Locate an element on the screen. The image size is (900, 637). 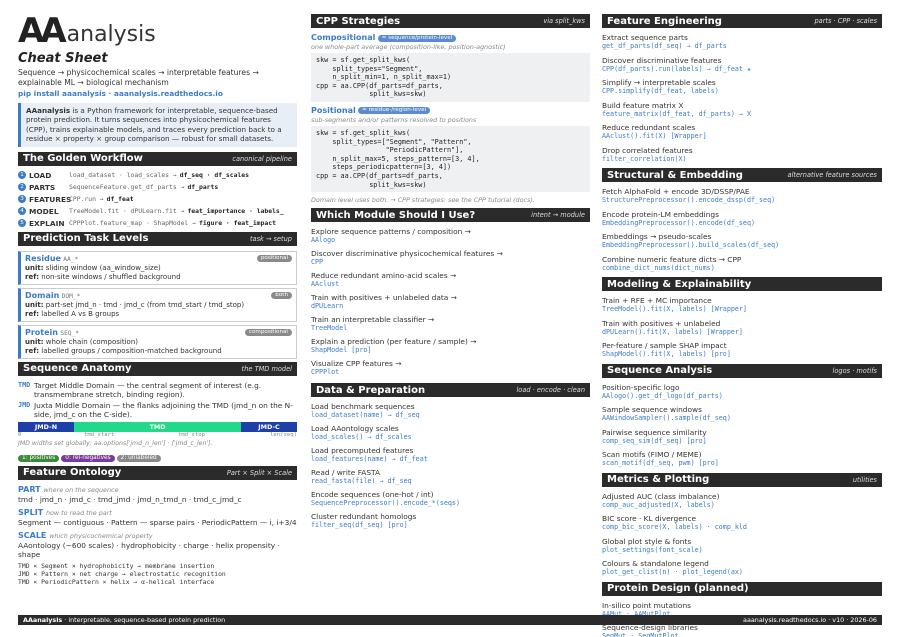
api-code: filter_correlation(X) is located at coordinates (742, 159).